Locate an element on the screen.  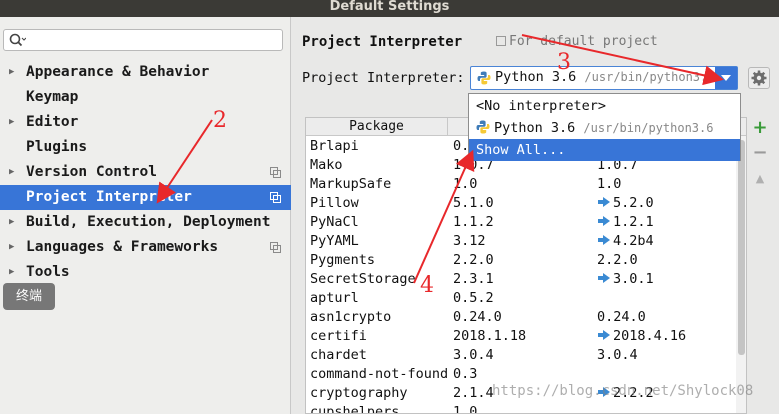
package-name-text: SecretStorage is located at coordinates (363, 279).